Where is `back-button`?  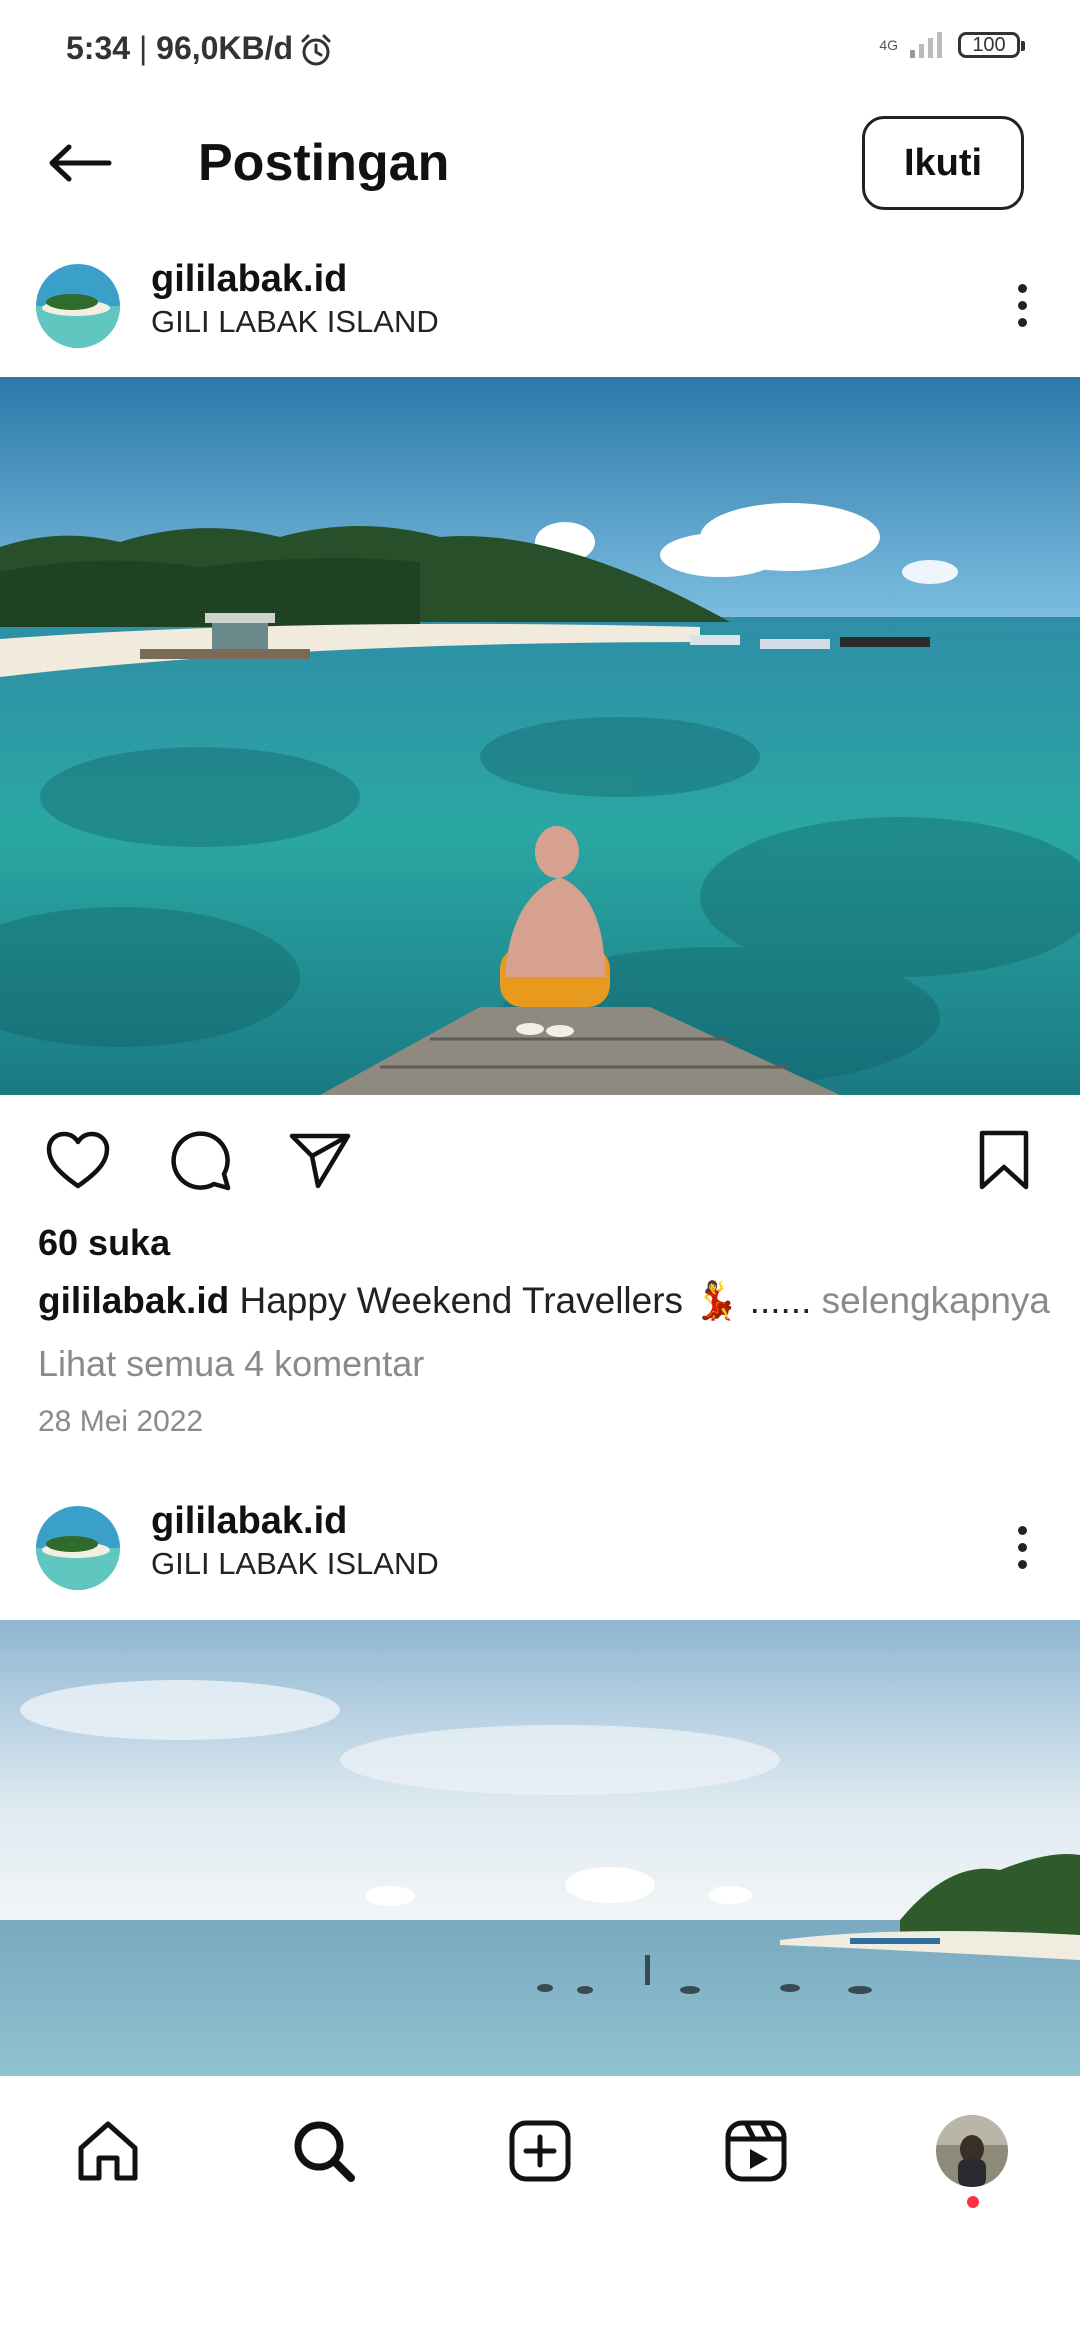 back-button is located at coordinates (80, 163).